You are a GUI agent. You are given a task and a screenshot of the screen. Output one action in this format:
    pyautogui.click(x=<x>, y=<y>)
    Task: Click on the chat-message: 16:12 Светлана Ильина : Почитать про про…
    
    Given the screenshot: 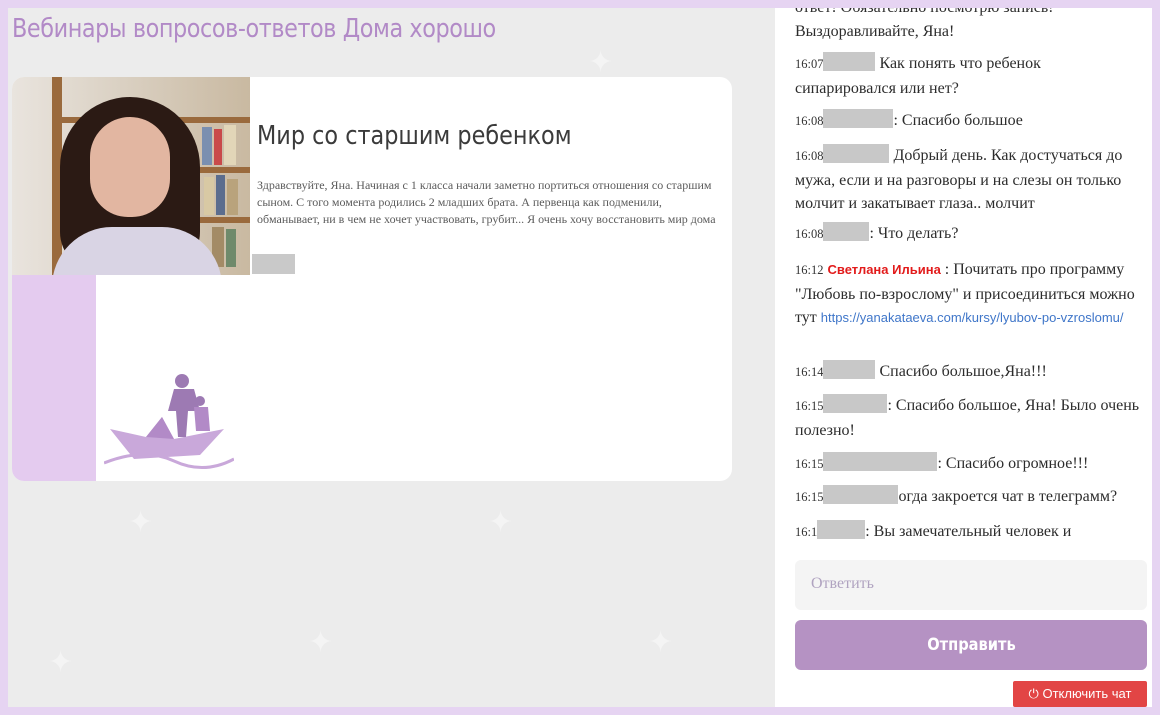 What is the action you would take?
    pyautogui.click(x=965, y=293)
    